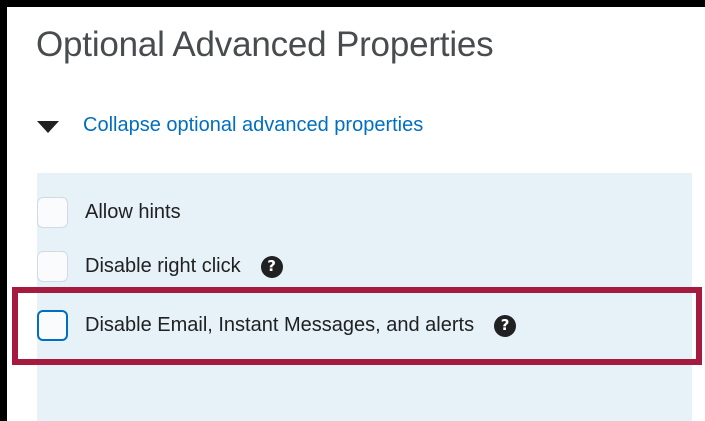 The height and width of the screenshot is (421, 705). I want to click on screenshot-frame-top, so click(352, 3).